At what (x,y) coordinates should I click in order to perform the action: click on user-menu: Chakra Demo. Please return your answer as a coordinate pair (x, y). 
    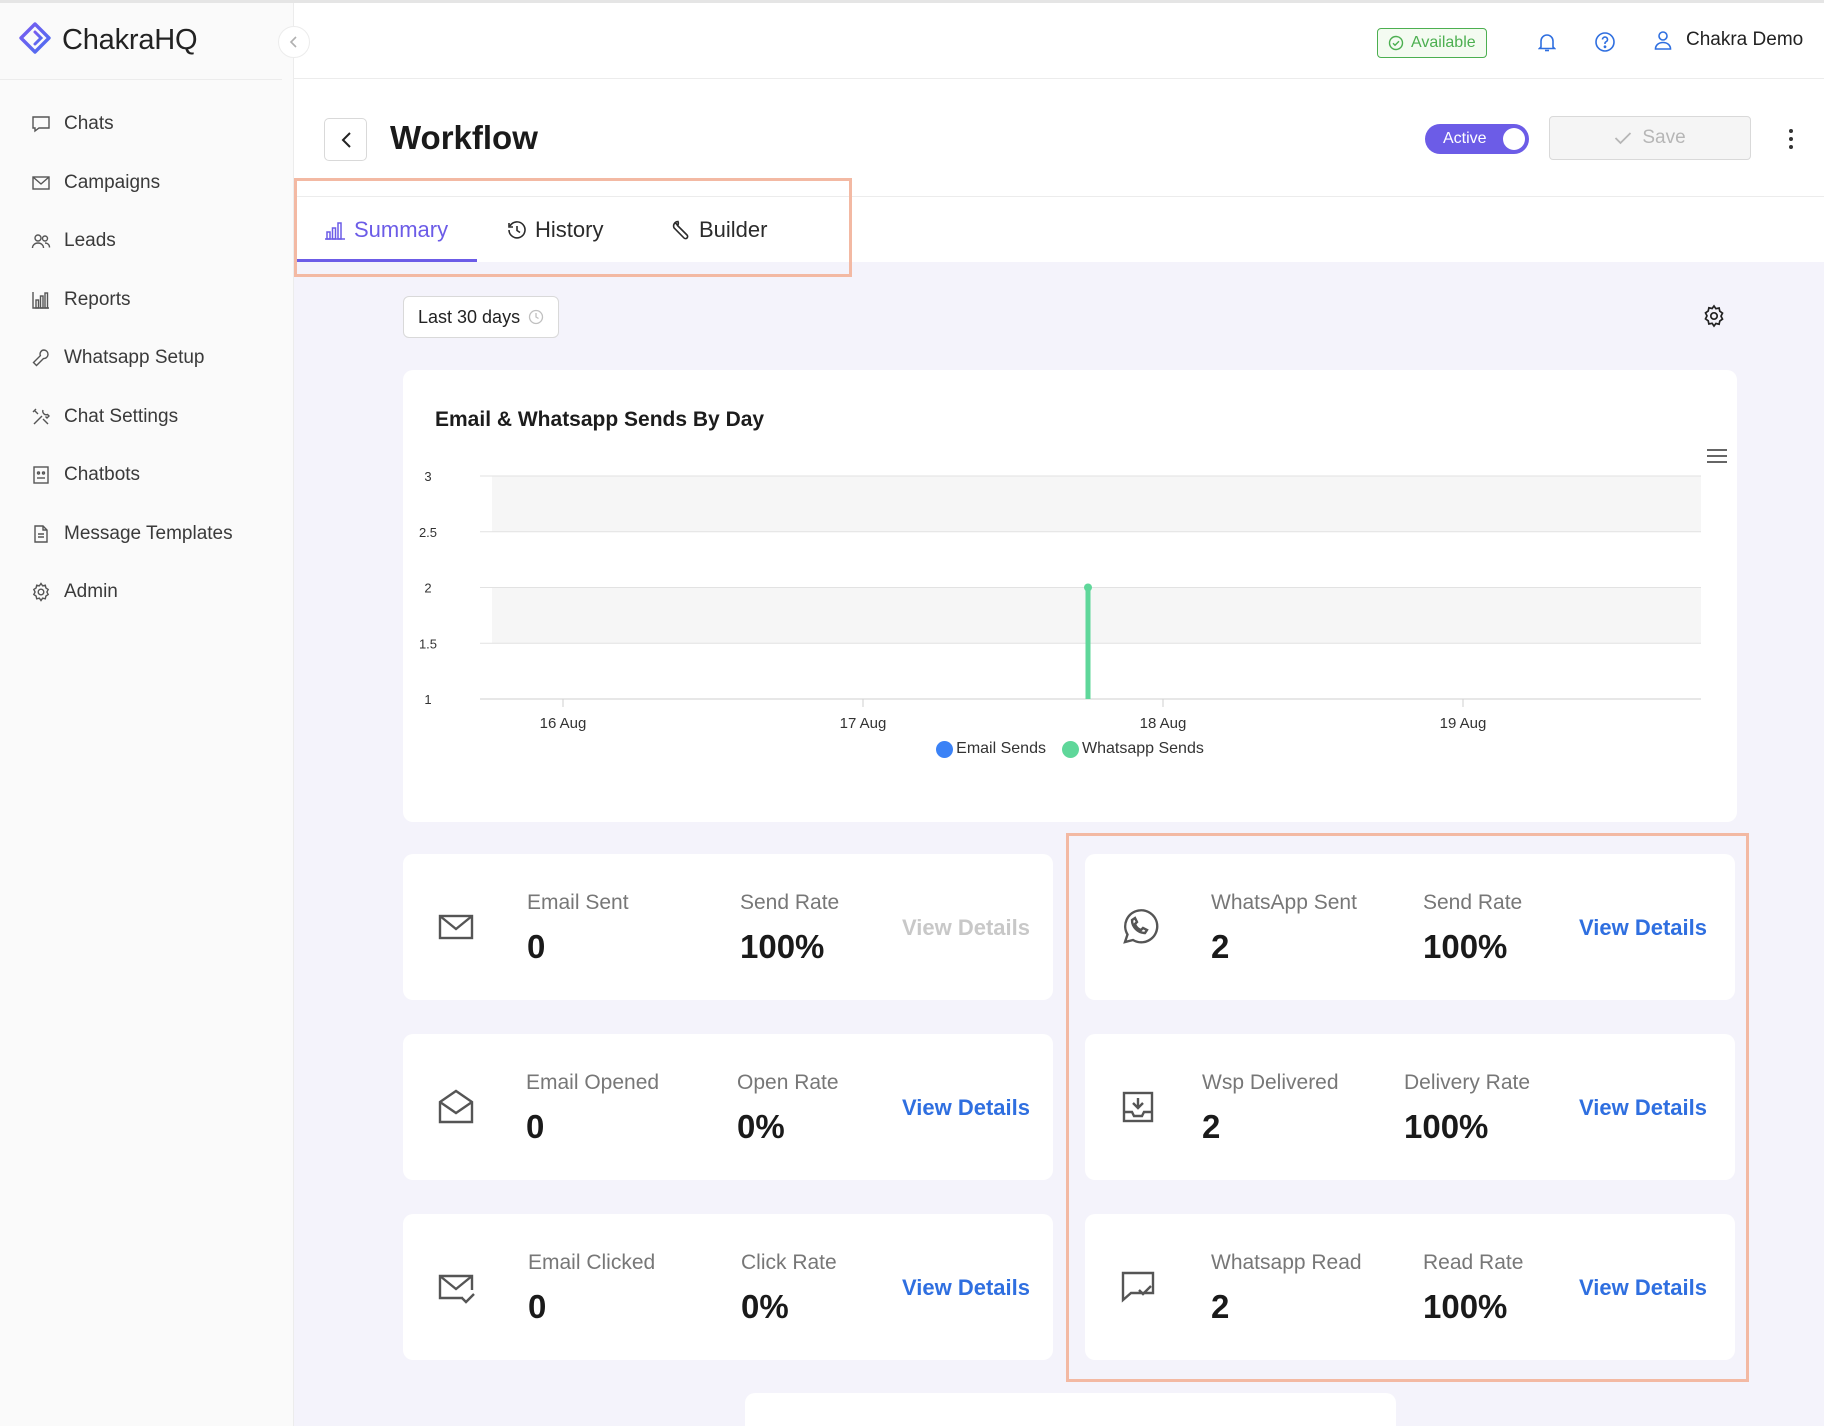
    Looking at the image, I should click on (1728, 40).